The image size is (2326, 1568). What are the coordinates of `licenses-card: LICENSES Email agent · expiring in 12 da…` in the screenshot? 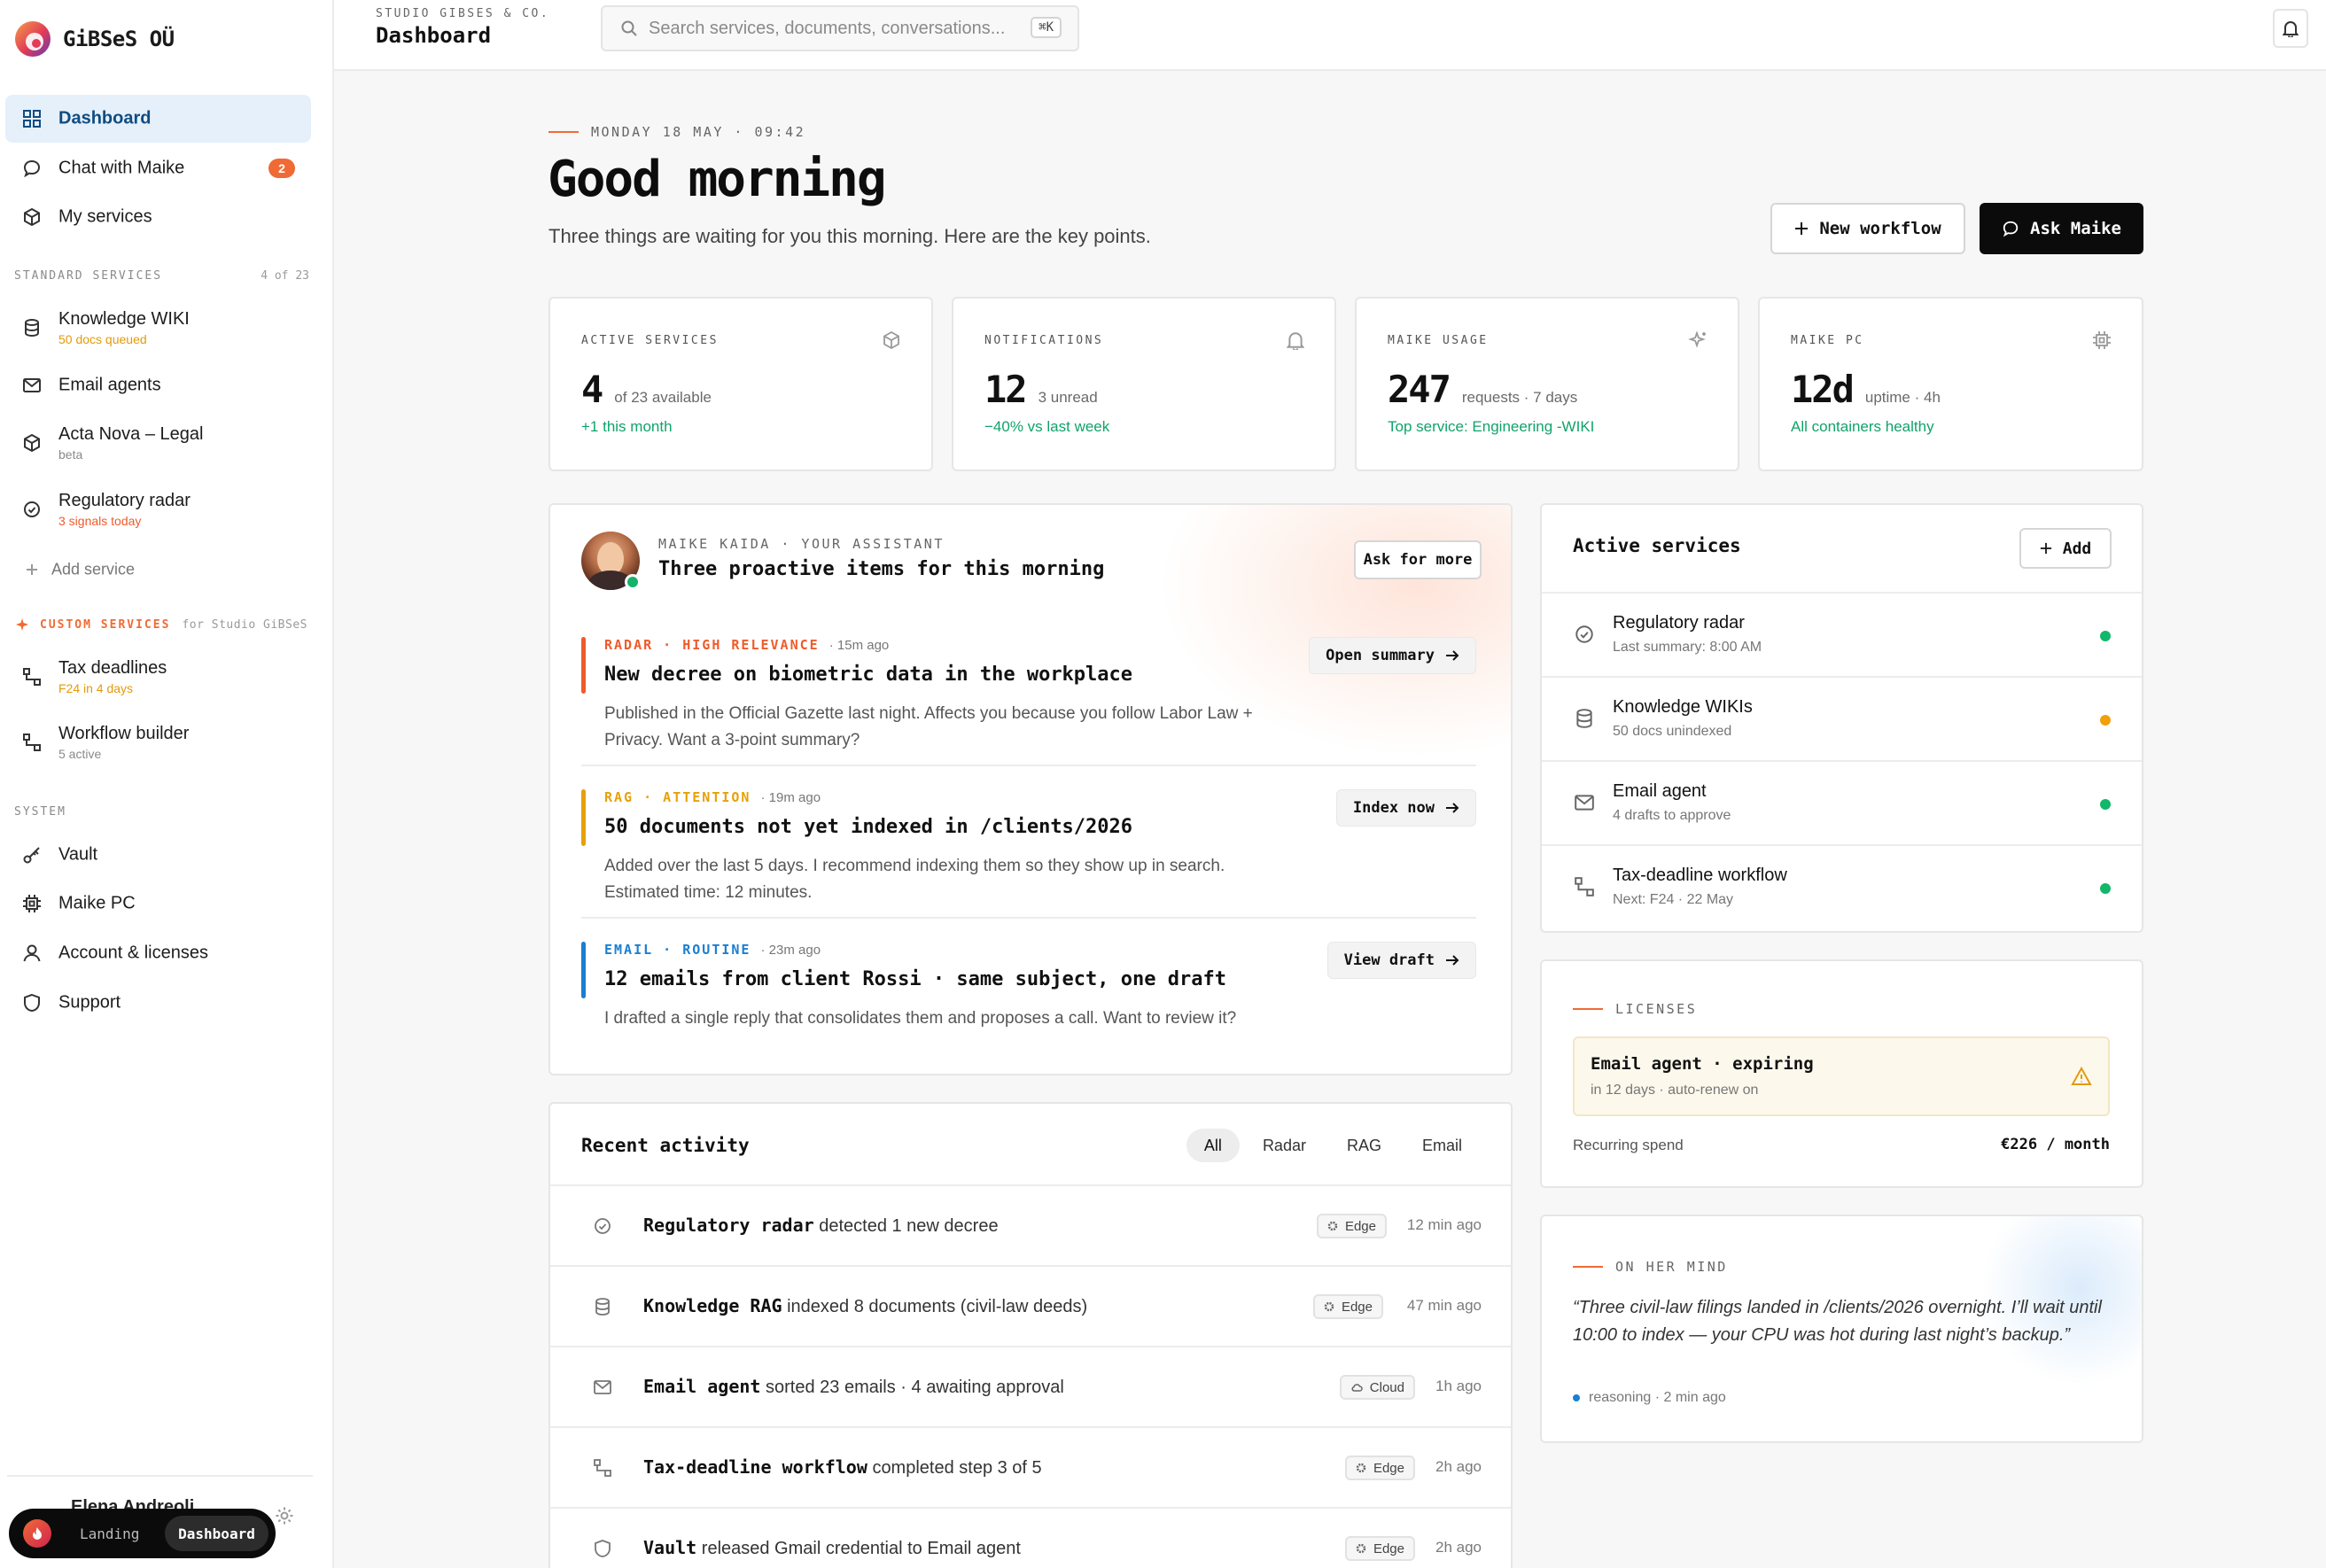 It's located at (1842, 1073).